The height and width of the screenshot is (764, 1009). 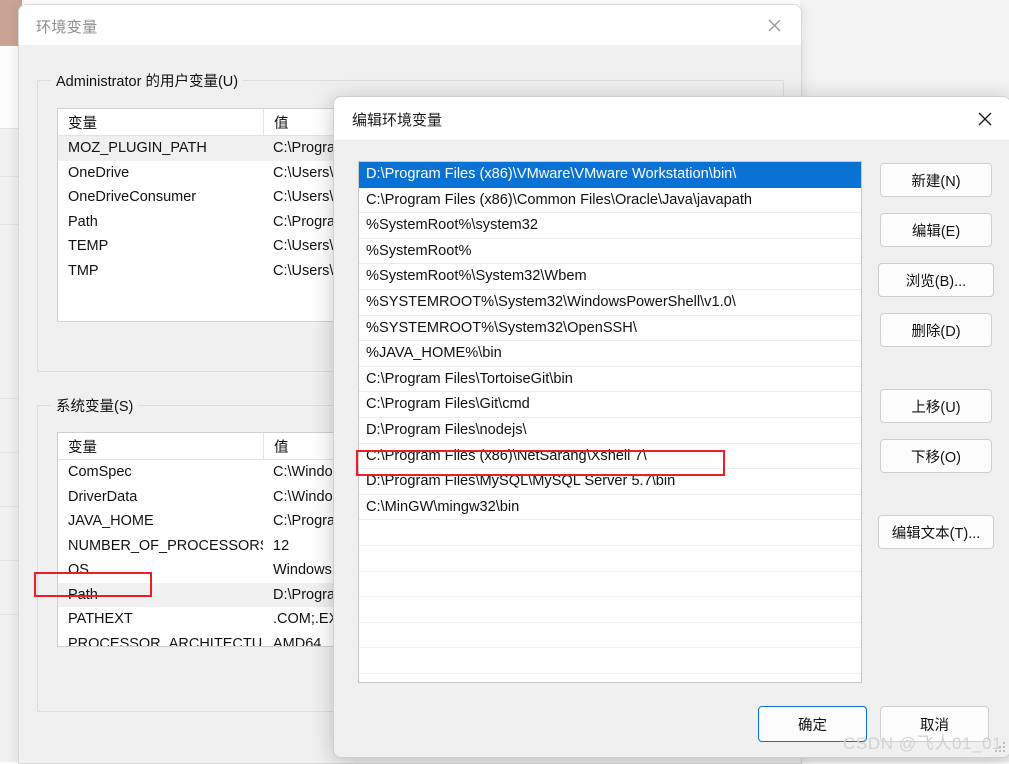 I want to click on variable-name-cell: OneDriveConsumer, so click(x=132, y=197).